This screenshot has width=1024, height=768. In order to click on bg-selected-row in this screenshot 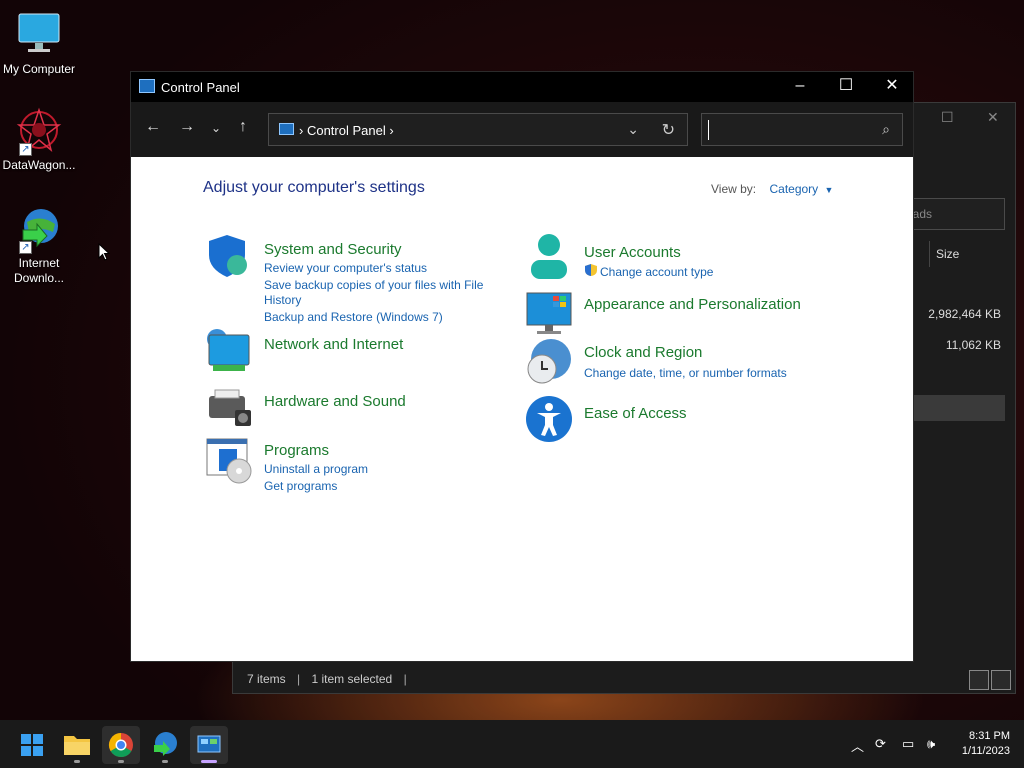, I will do `click(959, 408)`.